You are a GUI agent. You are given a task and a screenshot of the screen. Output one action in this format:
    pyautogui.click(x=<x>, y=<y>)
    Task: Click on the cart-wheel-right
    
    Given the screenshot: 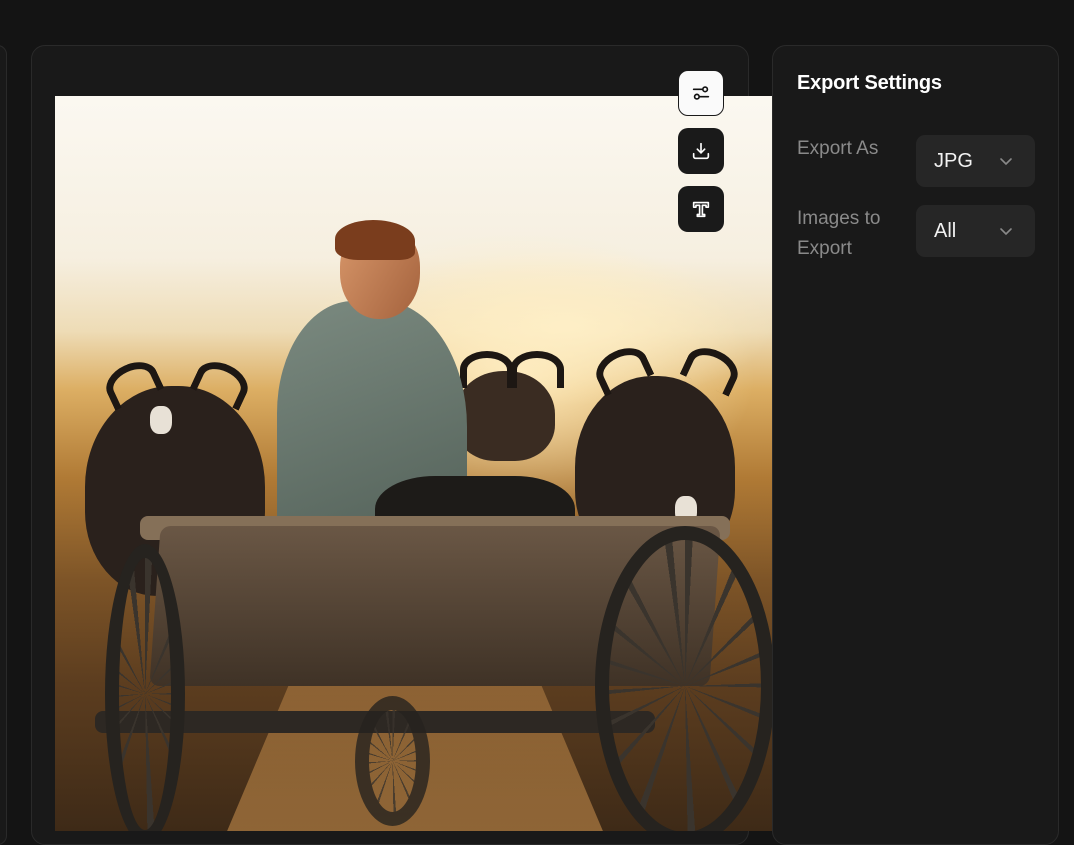 What is the action you would take?
    pyautogui.click(x=685, y=678)
    